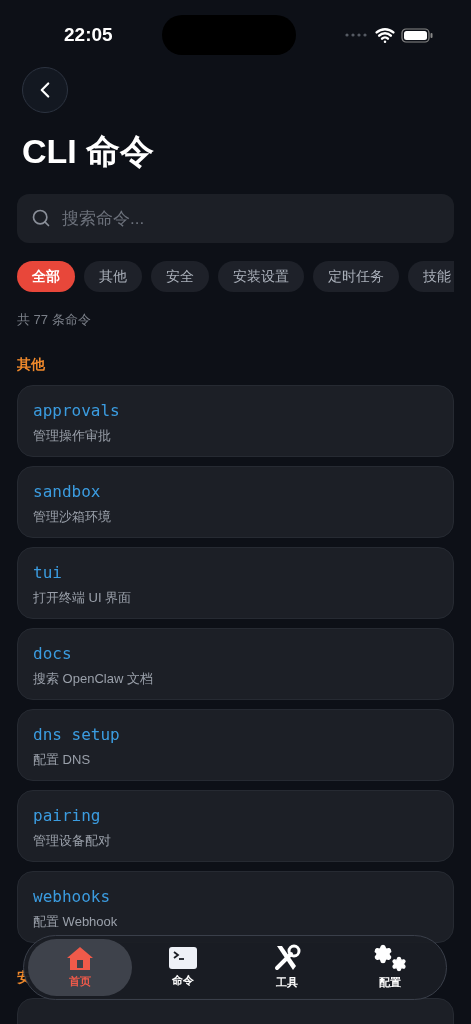  Describe the element at coordinates (72, 435) in the screenshot. I see `command-description: 管理操作审批` at that location.